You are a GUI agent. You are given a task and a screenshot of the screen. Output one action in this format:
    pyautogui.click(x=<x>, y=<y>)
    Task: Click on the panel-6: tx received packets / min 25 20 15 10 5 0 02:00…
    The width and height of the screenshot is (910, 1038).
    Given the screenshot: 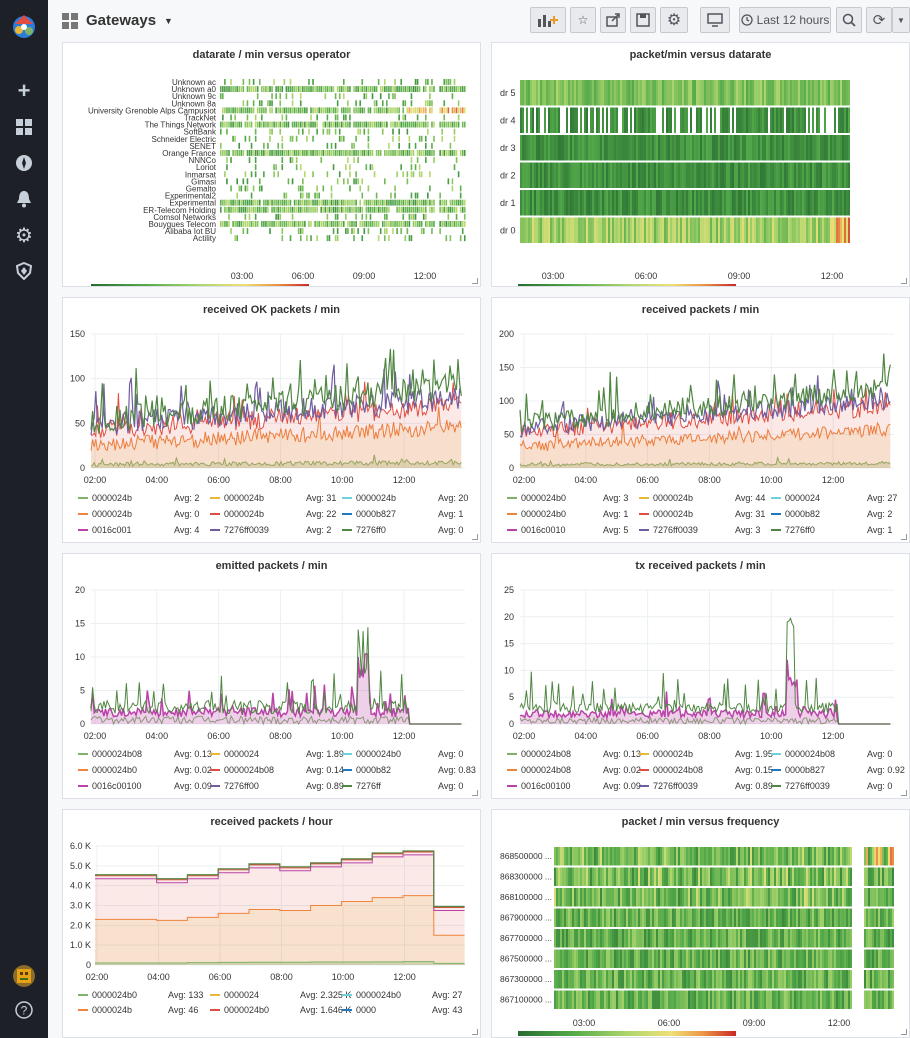 What is the action you would take?
    pyautogui.click(x=700, y=676)
    